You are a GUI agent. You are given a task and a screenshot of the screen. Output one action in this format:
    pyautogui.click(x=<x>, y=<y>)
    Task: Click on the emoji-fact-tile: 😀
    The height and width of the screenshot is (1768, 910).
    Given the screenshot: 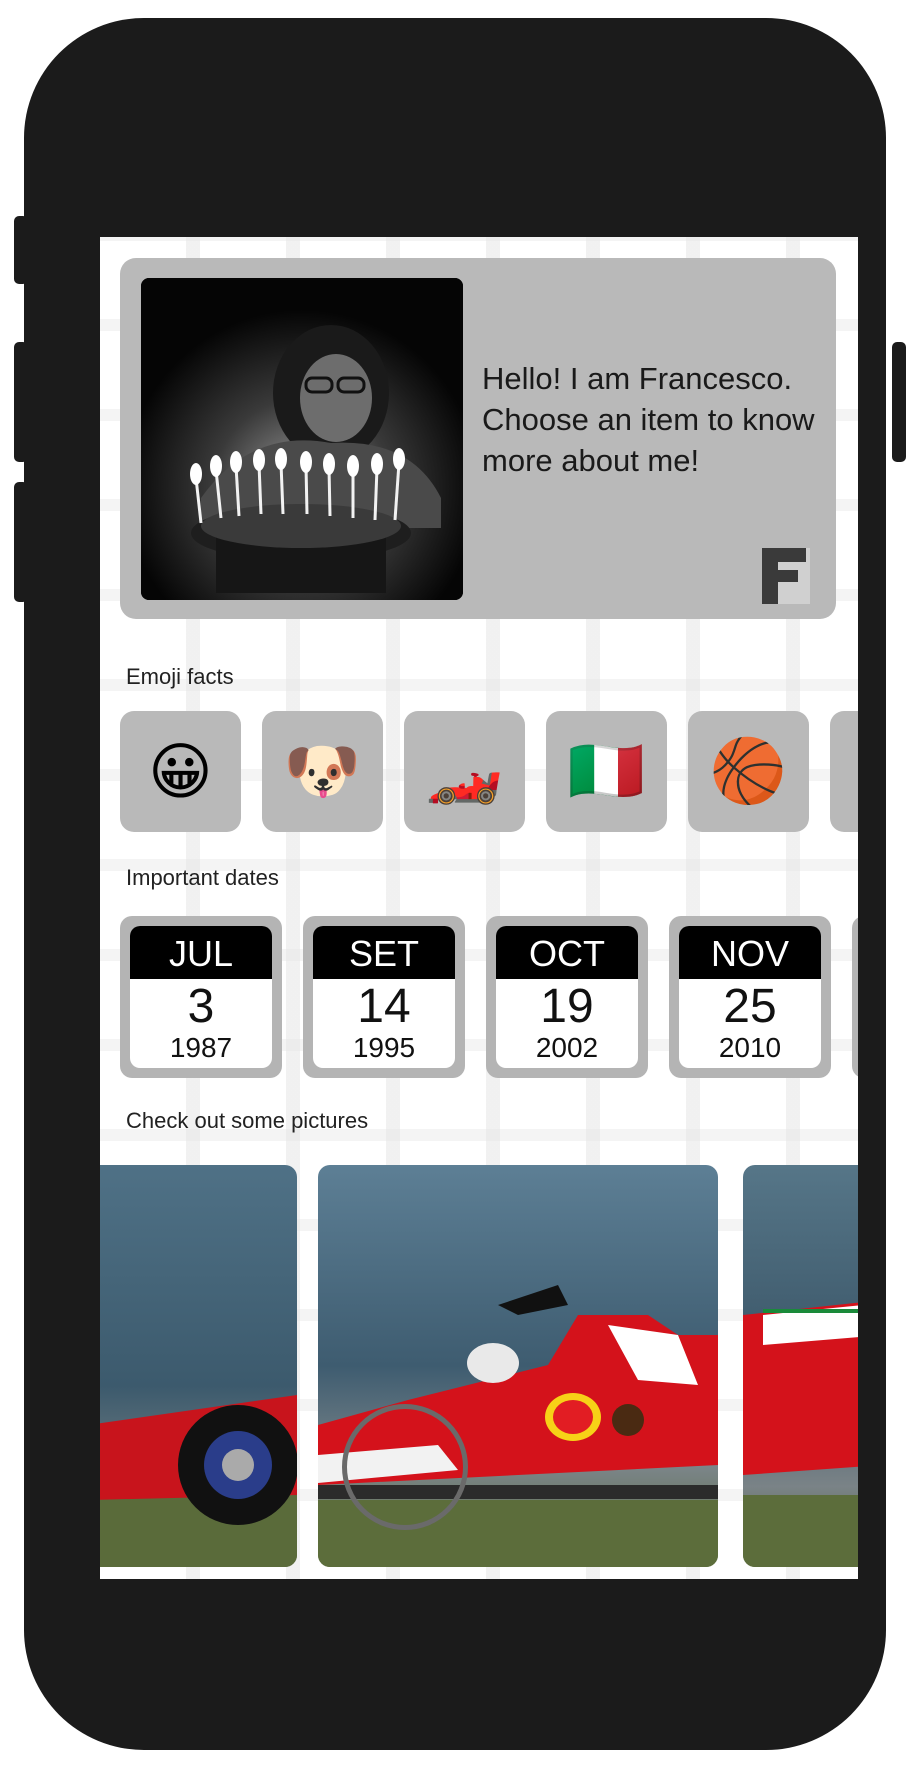 What is the action you would take?
    pyautogui.click(x=180, y=771)
    